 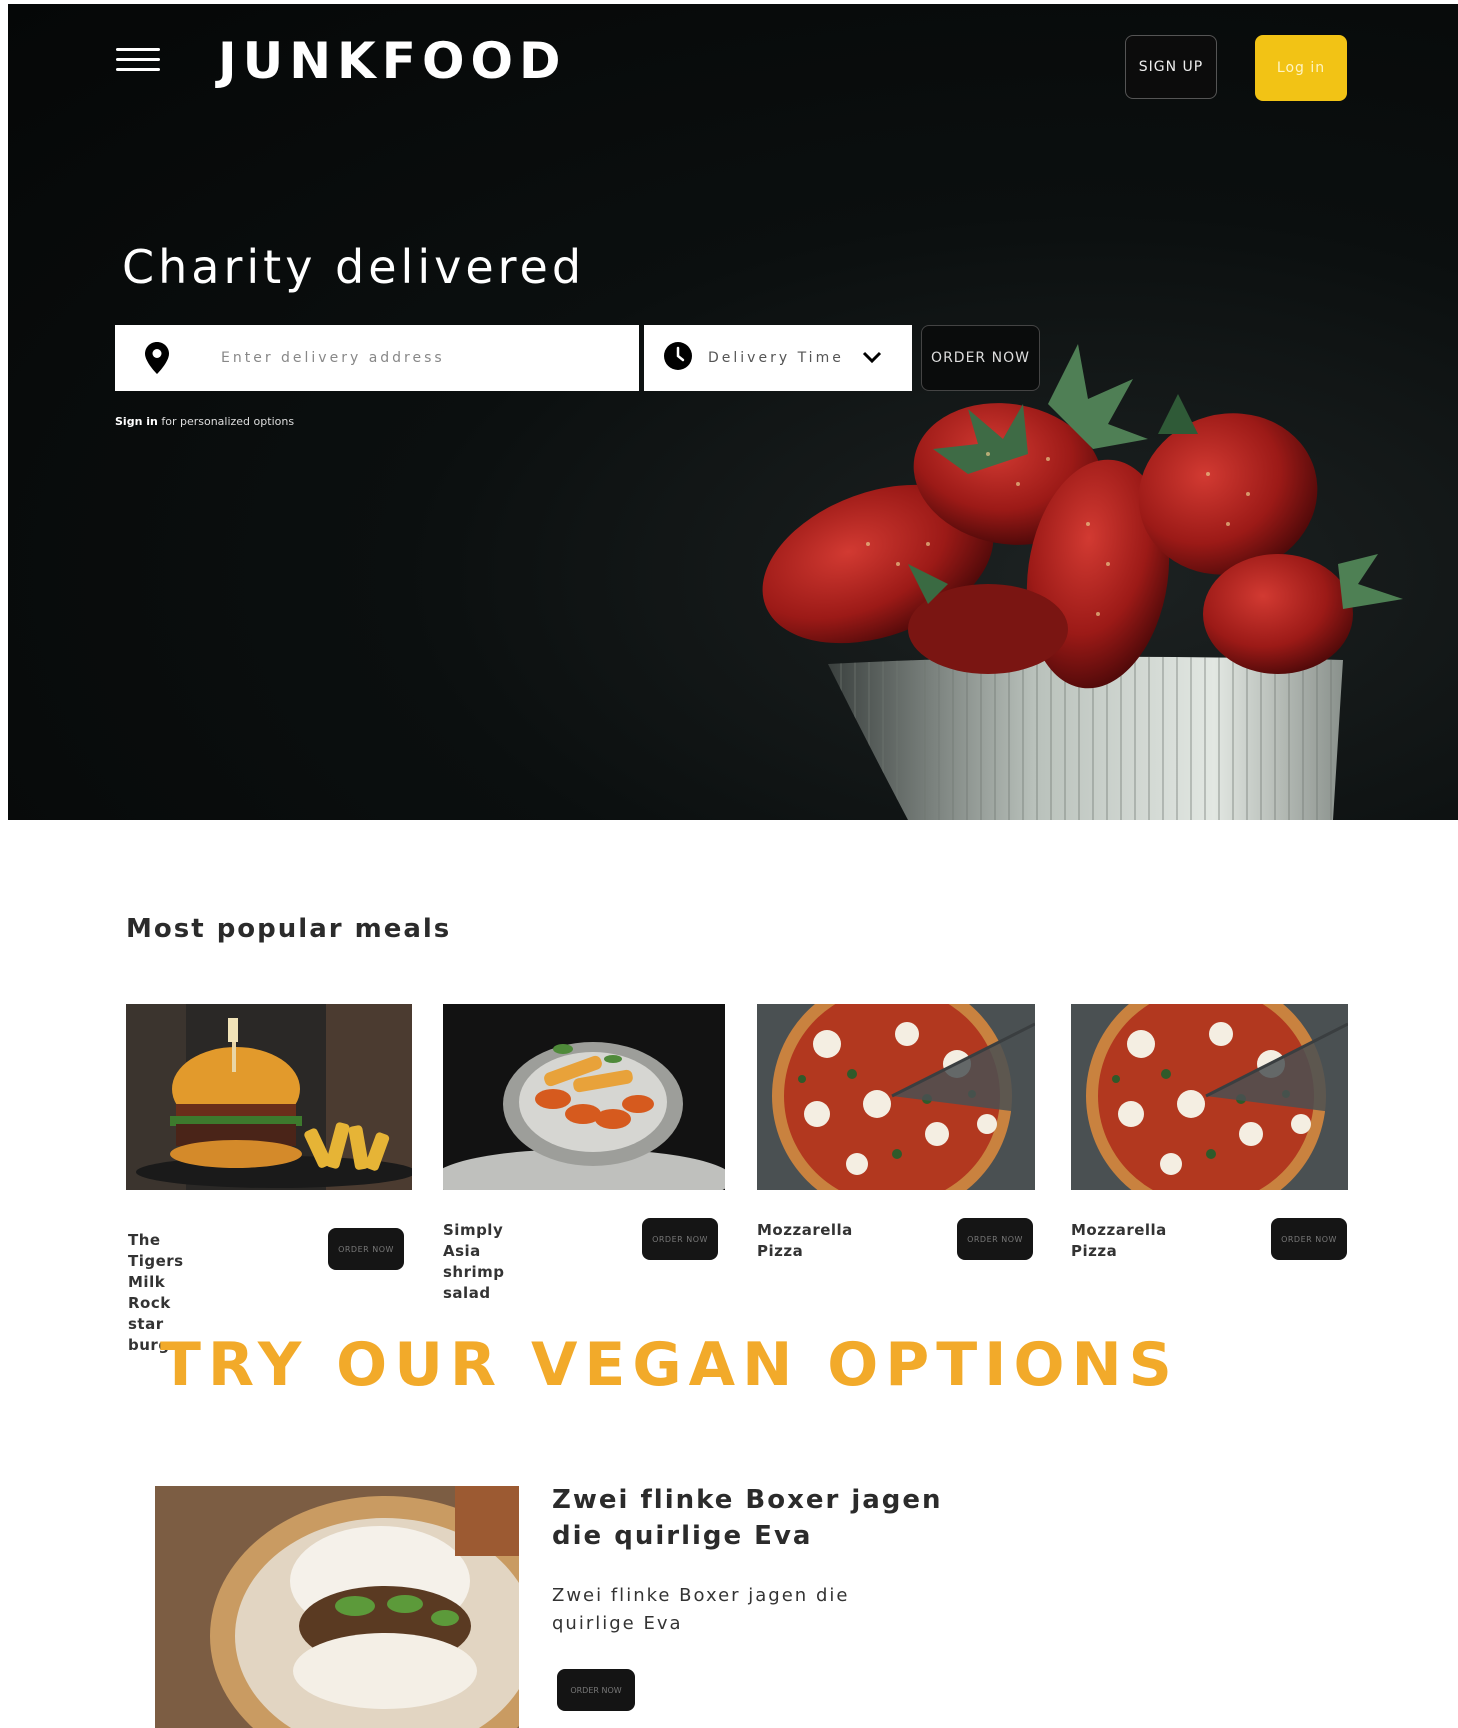 What do you see at coordinates (1082, 582) in the screenshot?
I see `strawberry-bowl-image` at bounding box center [1082, 582].